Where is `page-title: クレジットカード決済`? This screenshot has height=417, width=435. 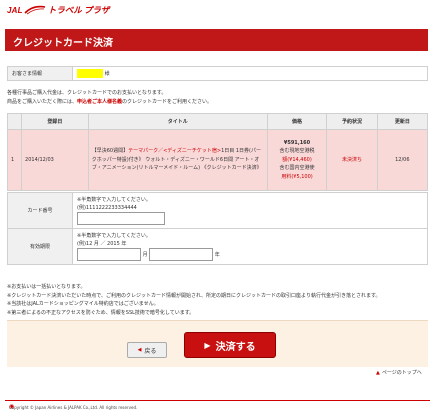 page-title: クレジットカード決済 is located at coordinates (63, 43).